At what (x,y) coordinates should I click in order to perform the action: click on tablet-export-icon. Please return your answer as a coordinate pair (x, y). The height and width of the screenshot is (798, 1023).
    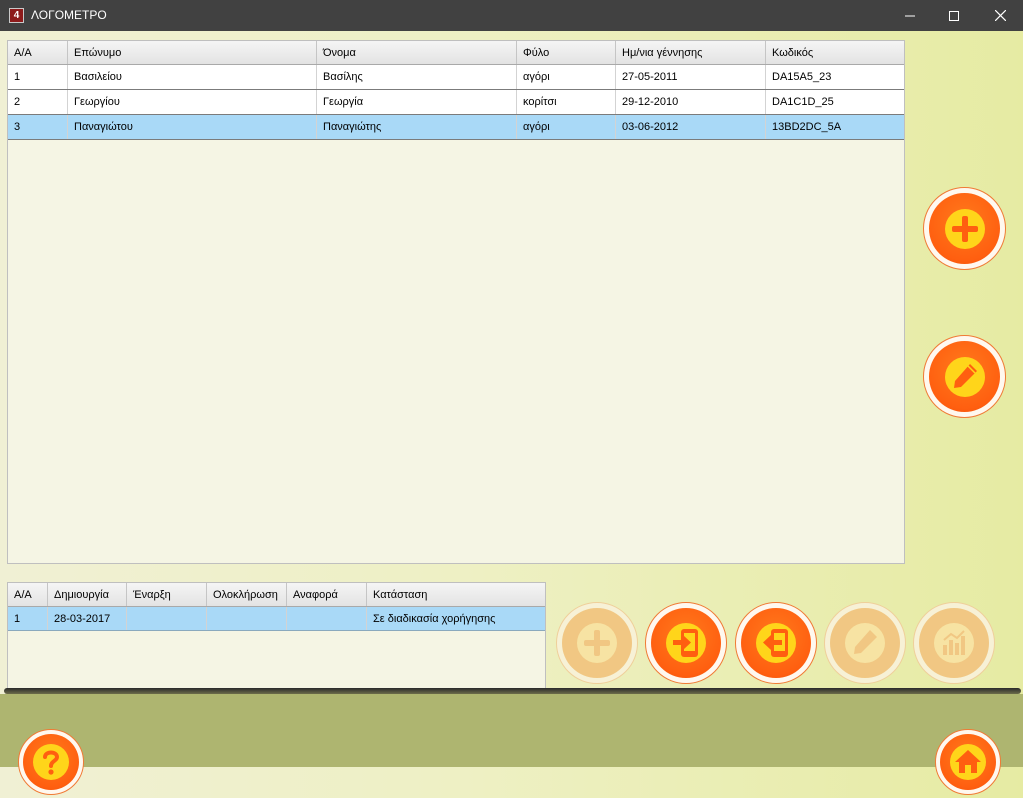
    Looking at the image, I should click on (776, 643).